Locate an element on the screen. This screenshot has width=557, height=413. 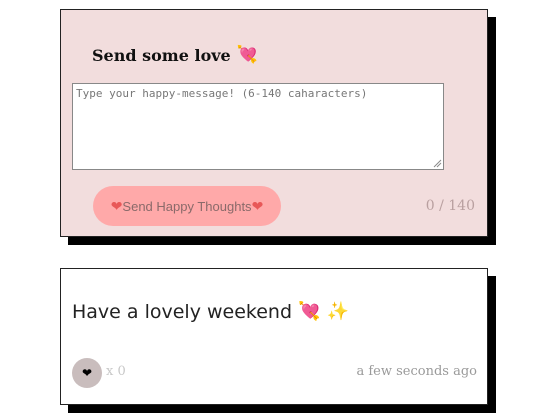
form-title: Send some love 💘 is located at coordinates (175, 55).